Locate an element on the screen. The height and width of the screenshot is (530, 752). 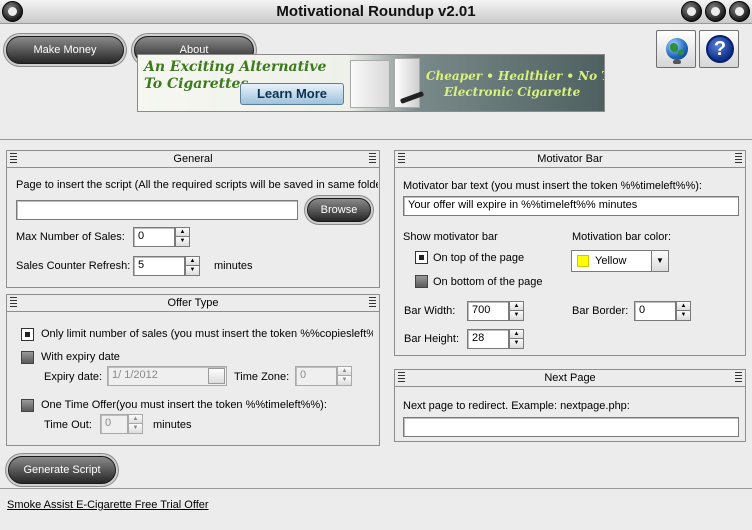
help-icon: ? is located at coordinates (720, 49).